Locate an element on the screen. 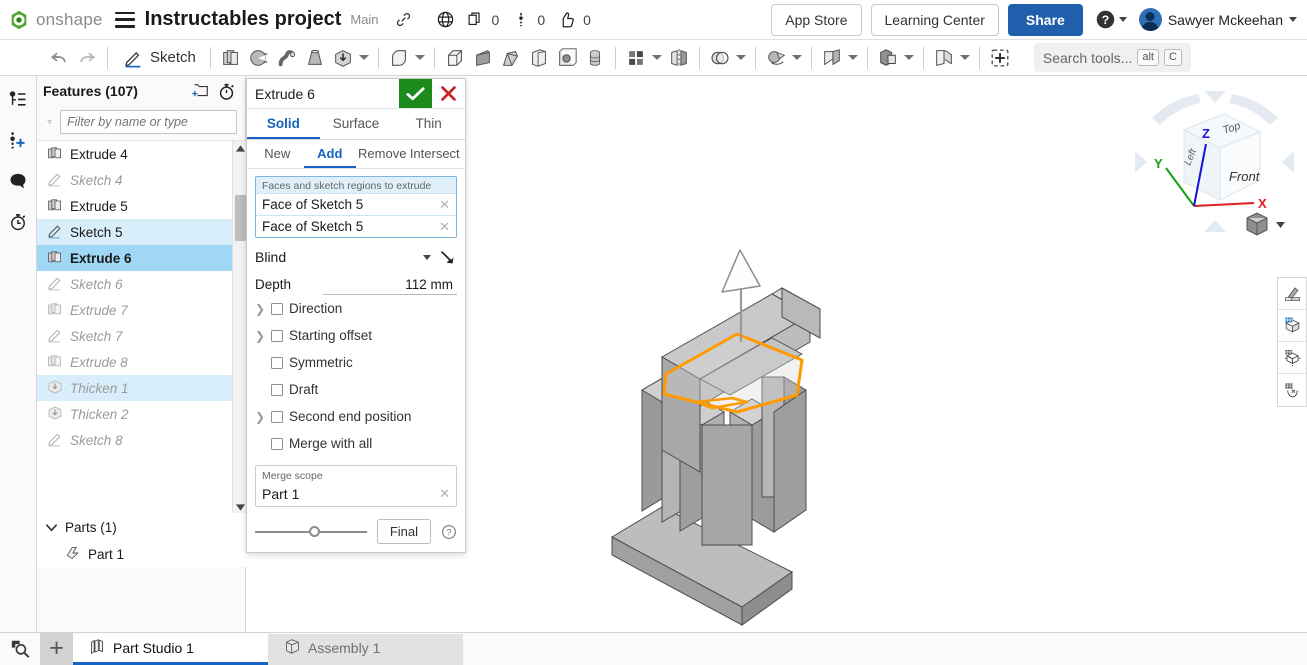 The height and width of the screenshot is (665, 1307). hole-tool is located at coordinates (567, 58).